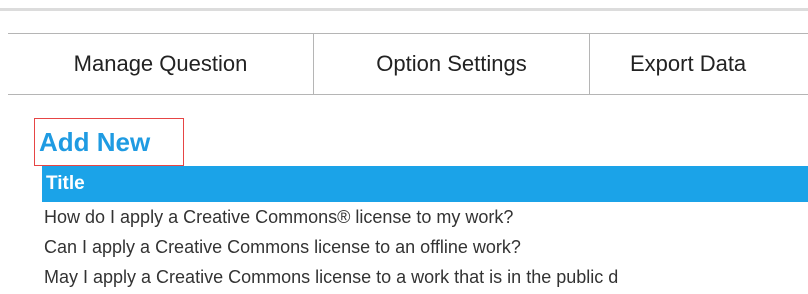 This screenshot has width=808, height=294. What do you see at coordinates (161, 64) in the screenshot?
I see `tab-manage-question: Manage Question` at bounding box center [161, 64].